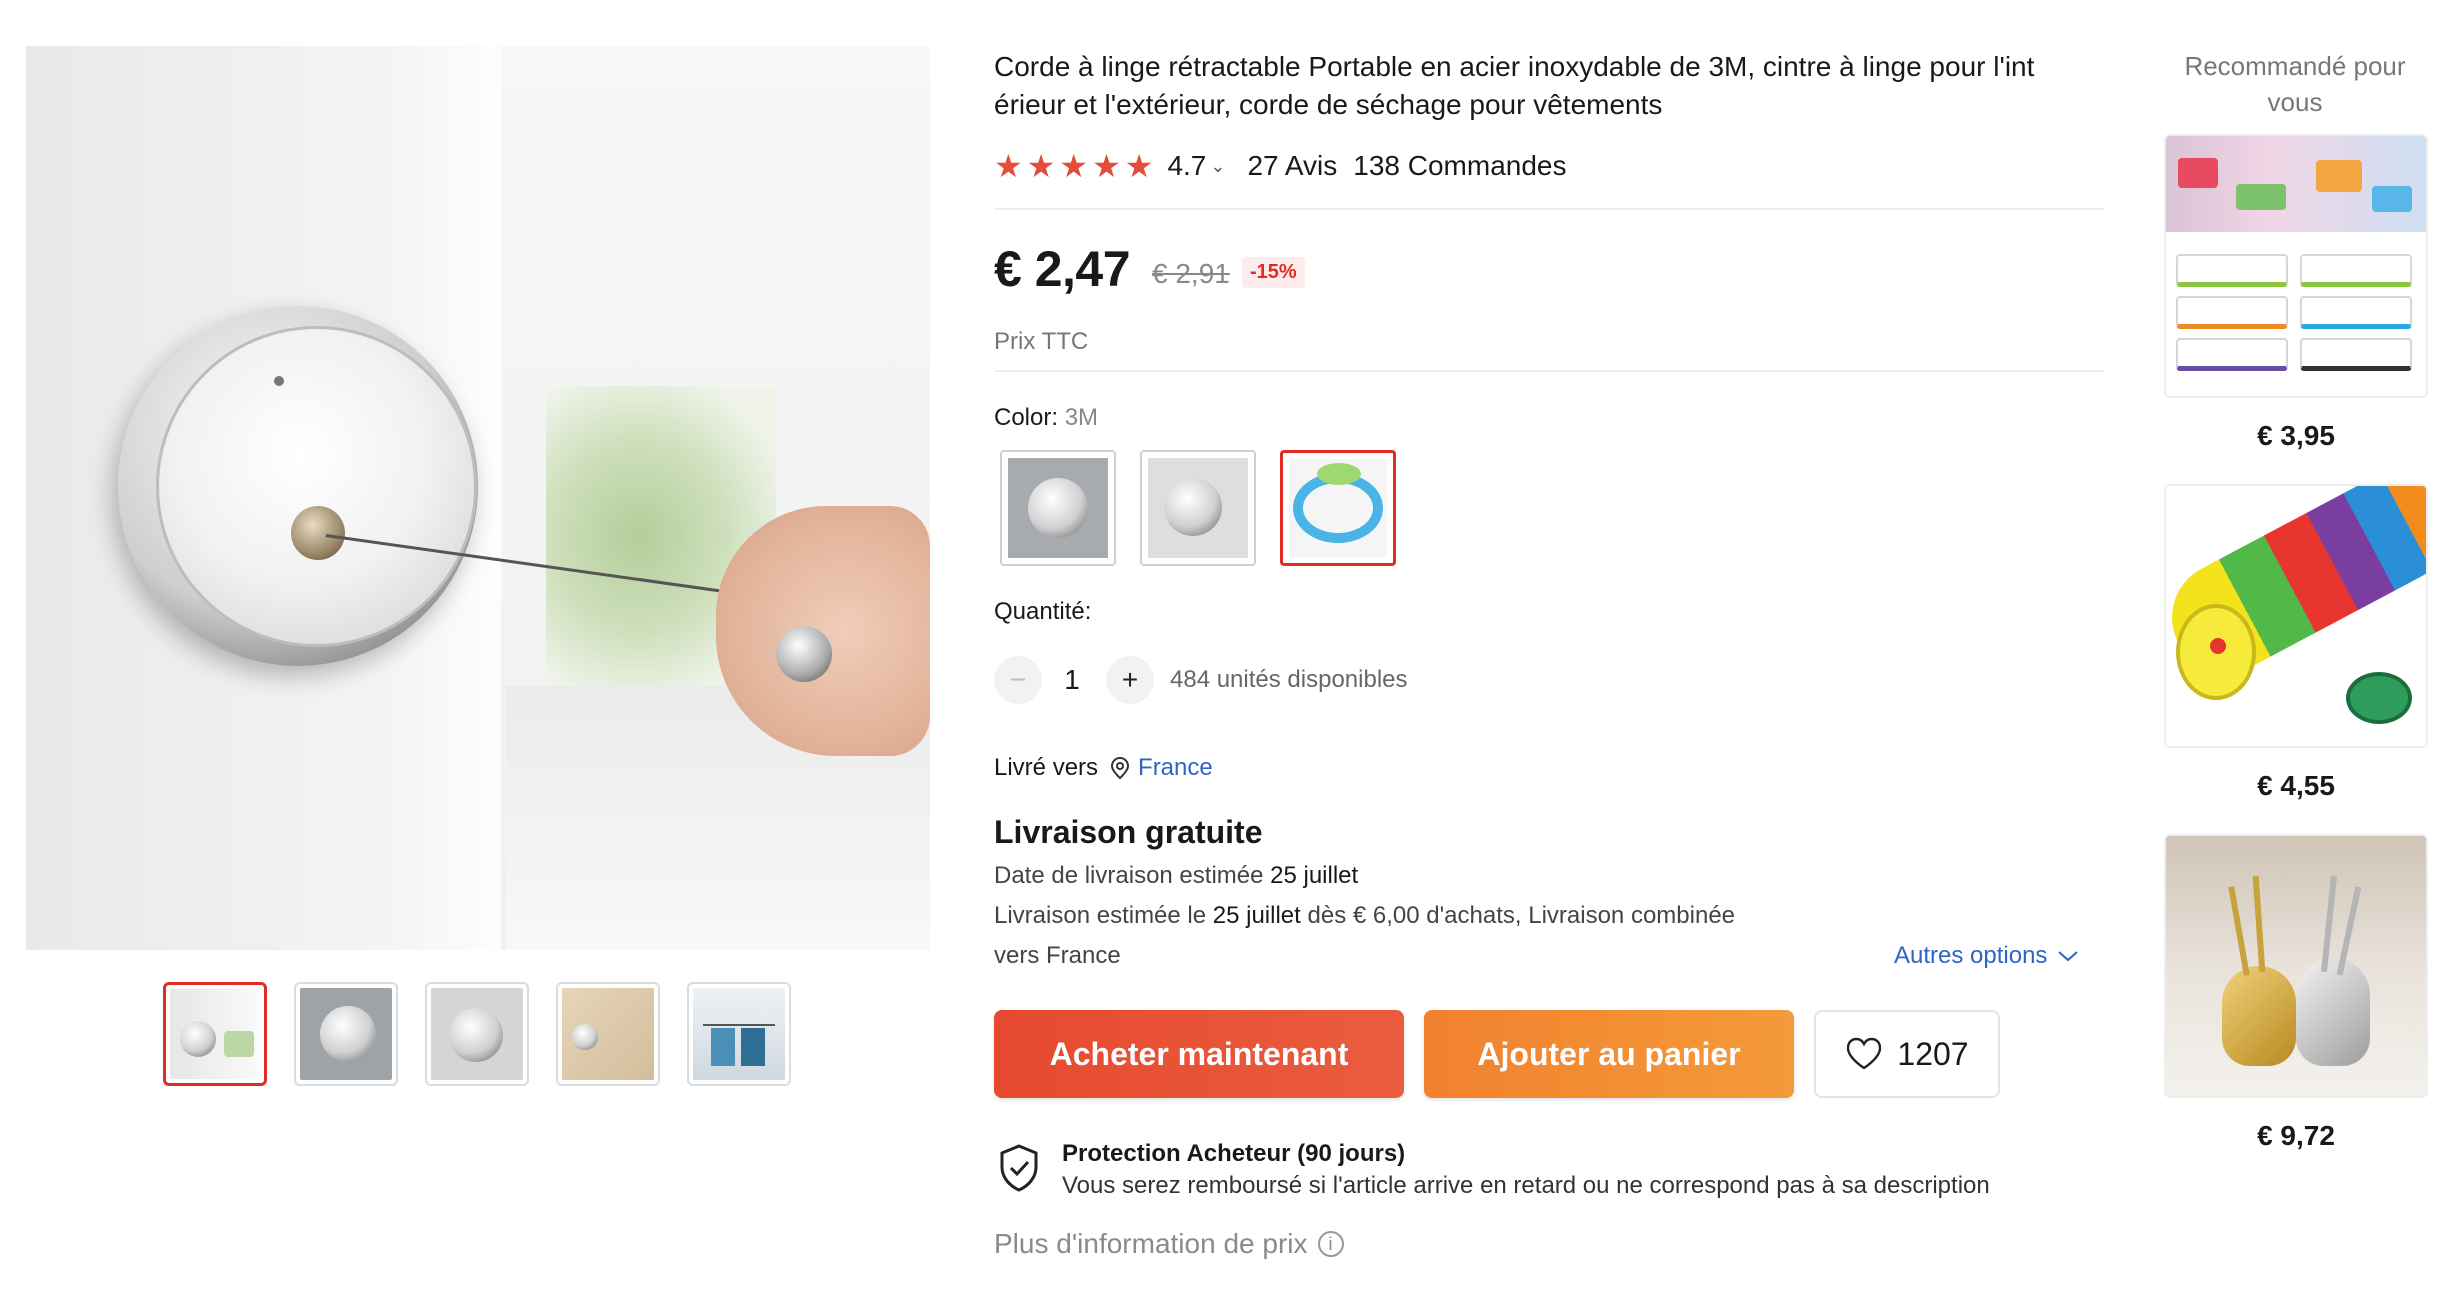  I want to click on other-options-label: Autres options, so click(1970, 956).